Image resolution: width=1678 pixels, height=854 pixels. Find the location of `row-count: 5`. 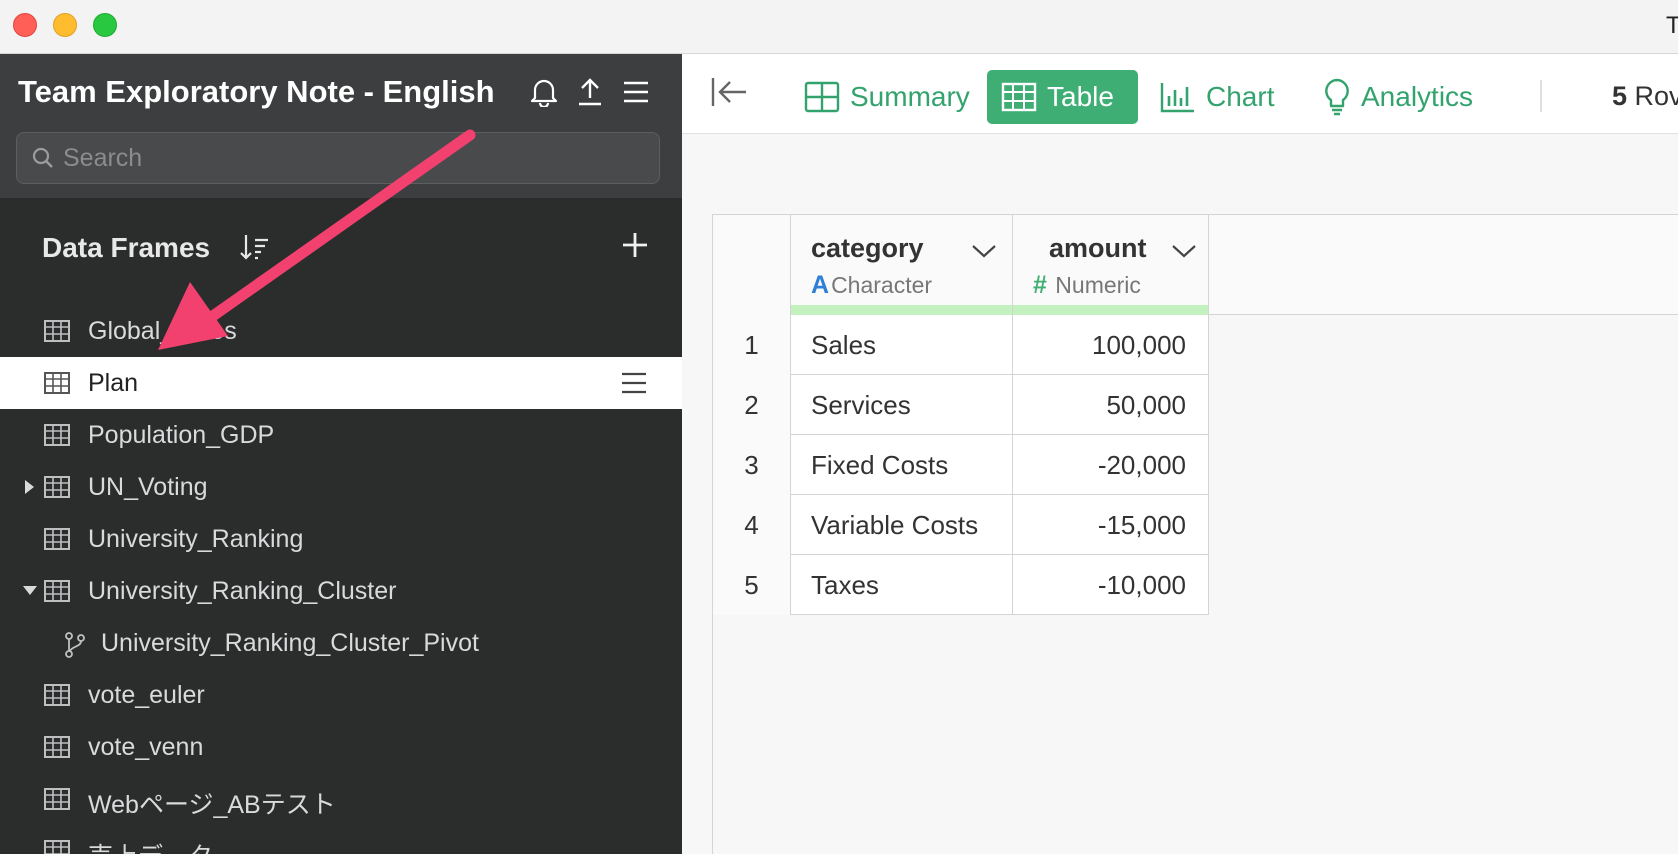

row-count: 5 is located at coordinates (1620, 96).